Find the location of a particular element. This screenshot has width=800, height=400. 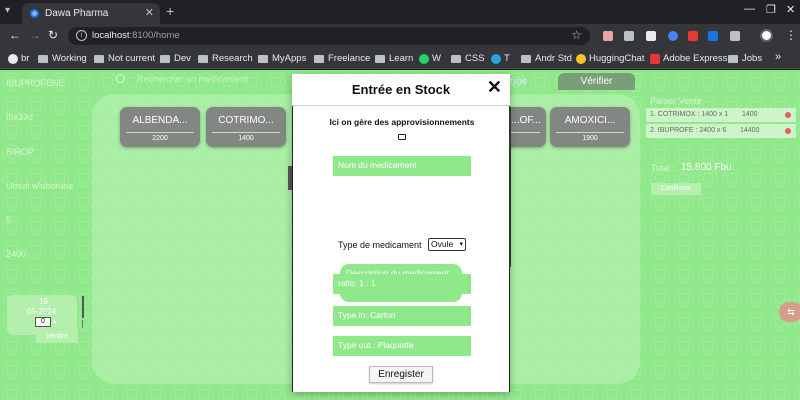

browser-tab-bar: ▾ Dawa Pharma ✕ + — ❐ ✕ is located at coordinates (400, 12).